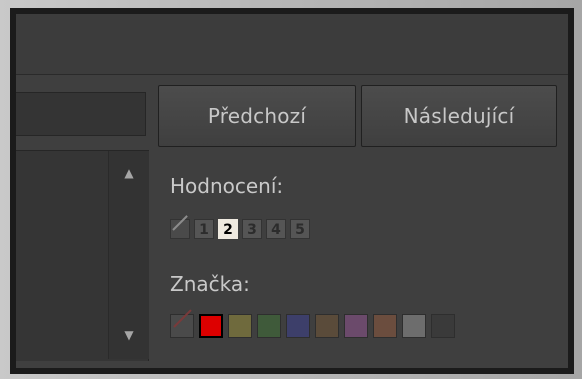  Describe the element at coordinates (240, 326) in the screenshot. I see `swatch-yellow` at that location.